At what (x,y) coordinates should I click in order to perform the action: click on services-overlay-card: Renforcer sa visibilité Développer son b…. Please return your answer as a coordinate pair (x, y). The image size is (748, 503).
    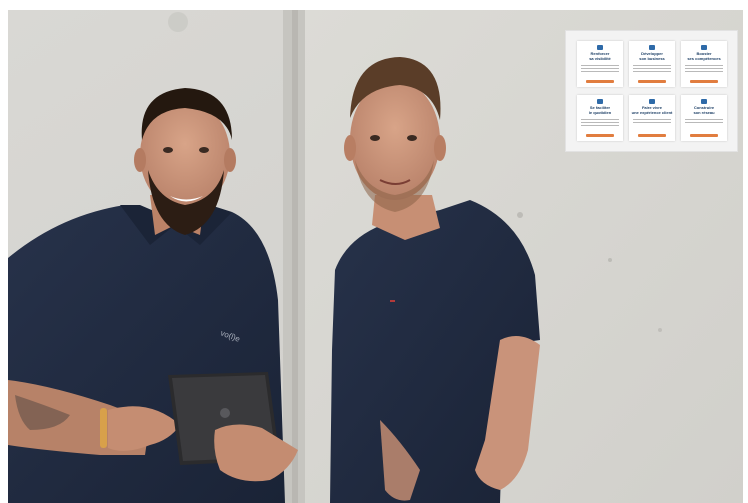
    Looking at the image, I should click on (651, 91).